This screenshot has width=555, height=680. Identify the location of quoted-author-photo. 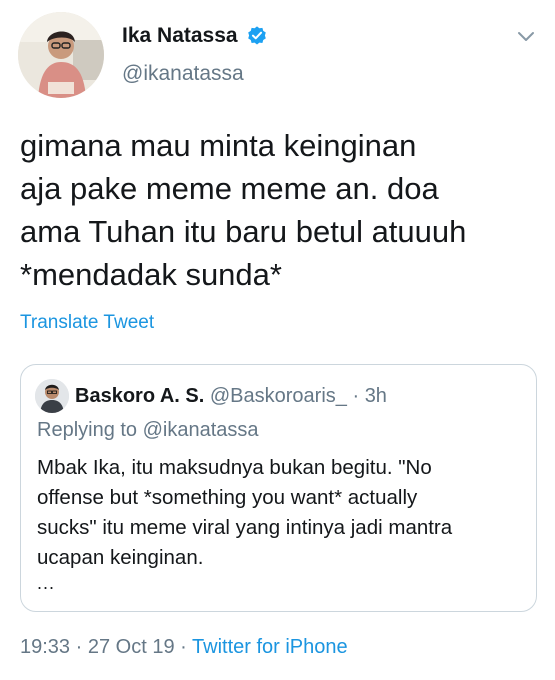
(52, 396).